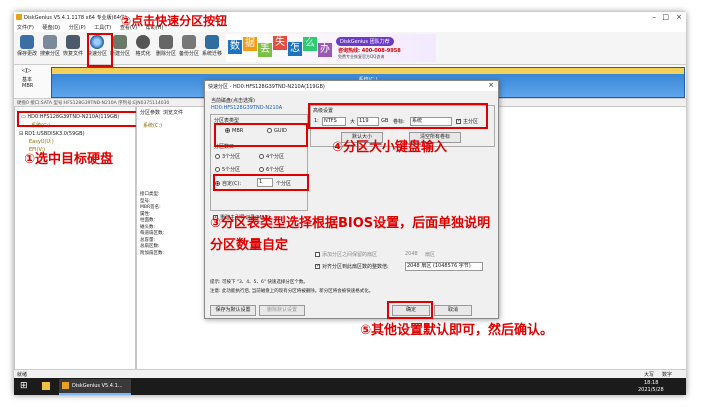 The image size is (701, 407). What do you see at coordinates (457, 330) in the screenshot?
I see `annotation-step5: ⑤其他设置默认即可，然后确认。` at bounding box center [457, 330].